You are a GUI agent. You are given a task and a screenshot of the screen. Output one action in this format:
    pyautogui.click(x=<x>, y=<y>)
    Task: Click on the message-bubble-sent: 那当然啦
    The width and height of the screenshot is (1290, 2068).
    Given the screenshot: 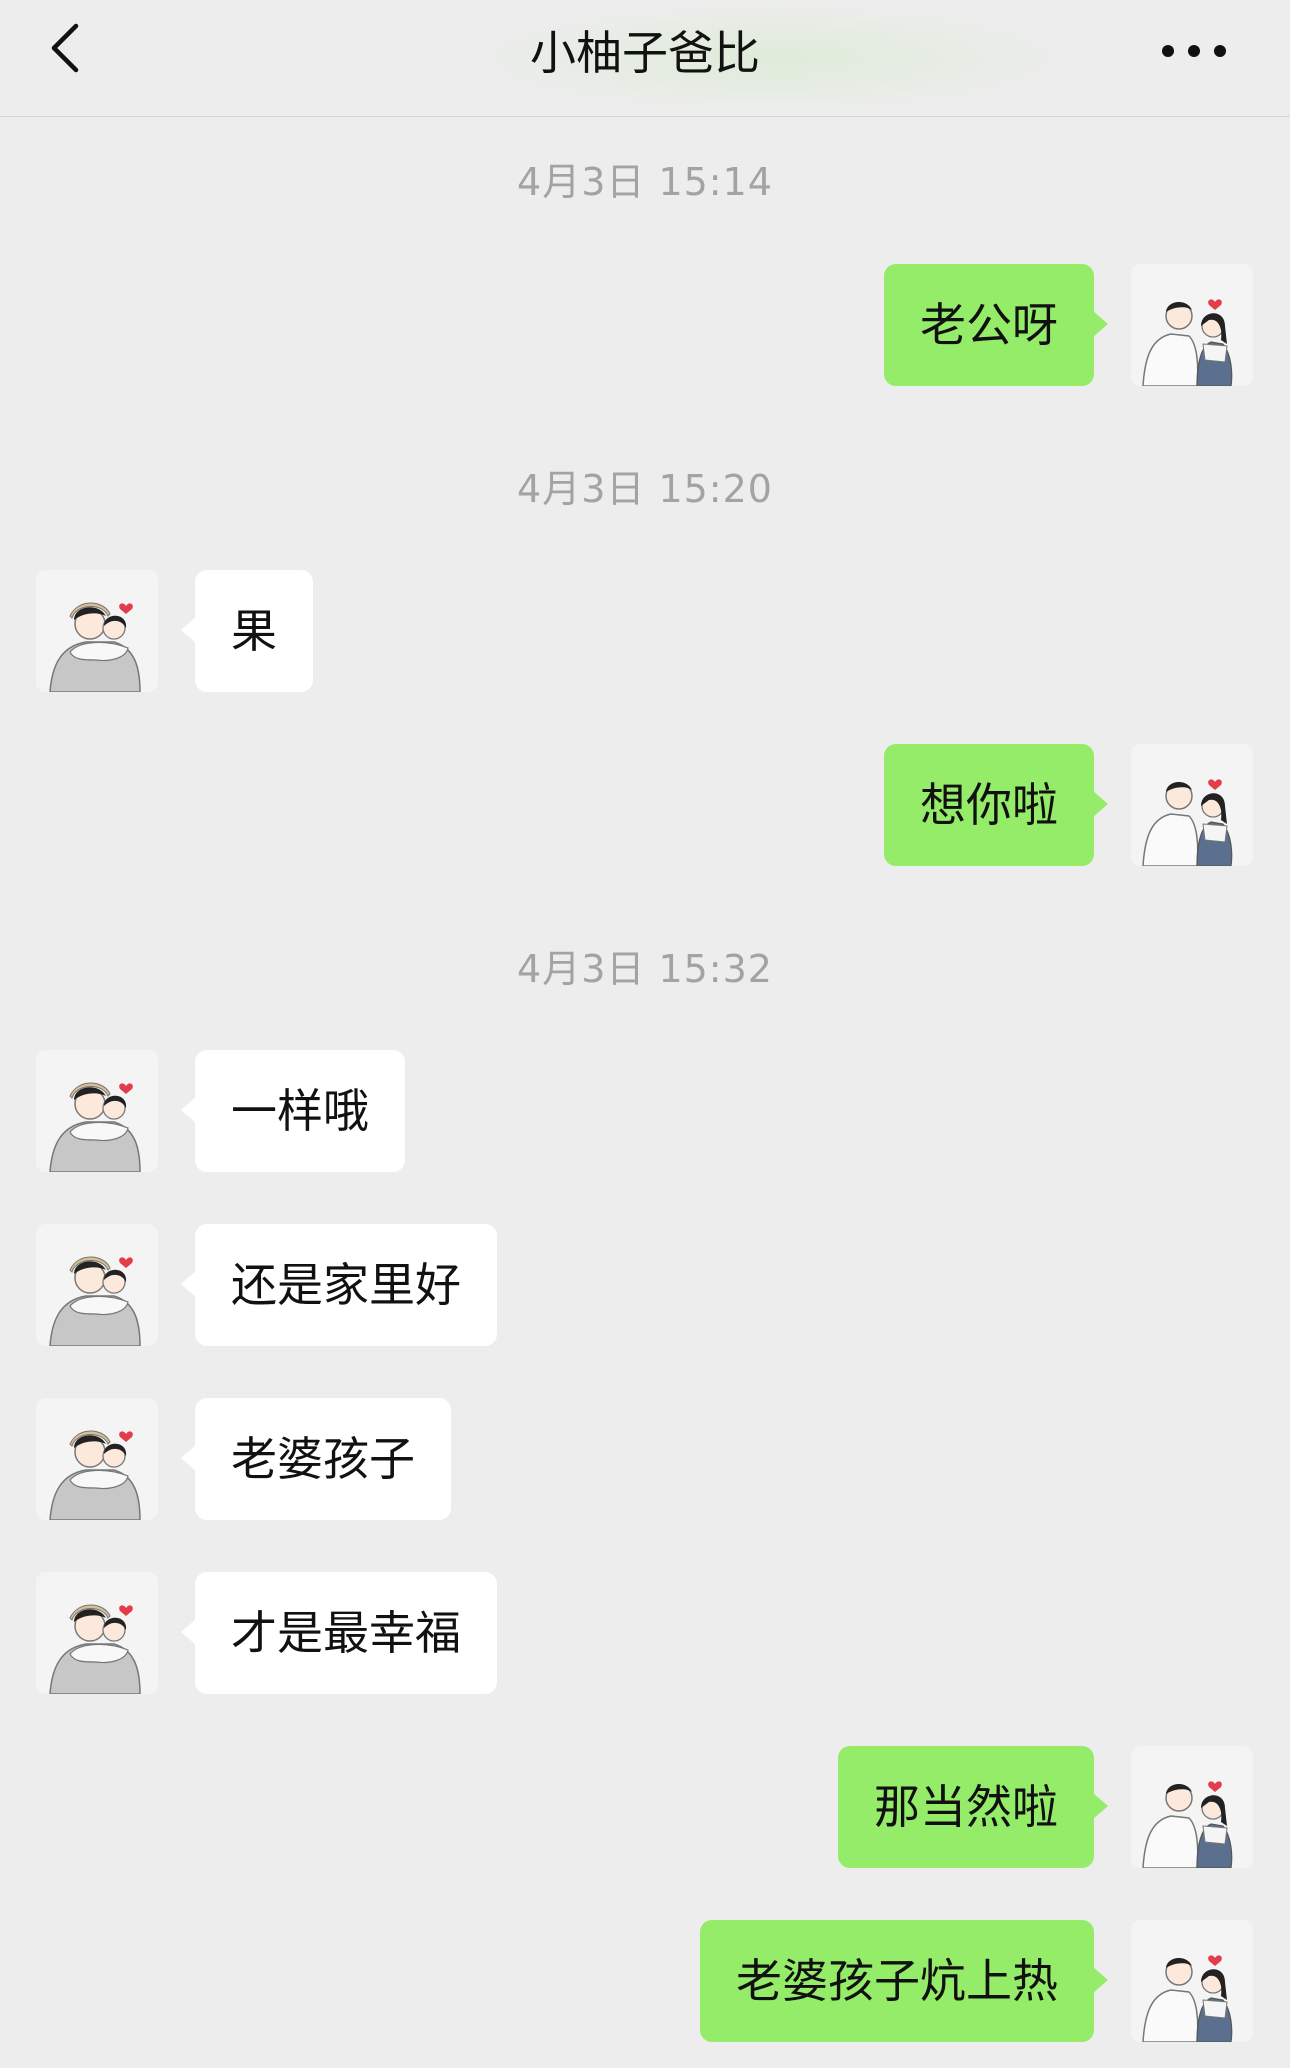 What is the action you would take?
    pyautogui.click(x=973, y=1807)
    